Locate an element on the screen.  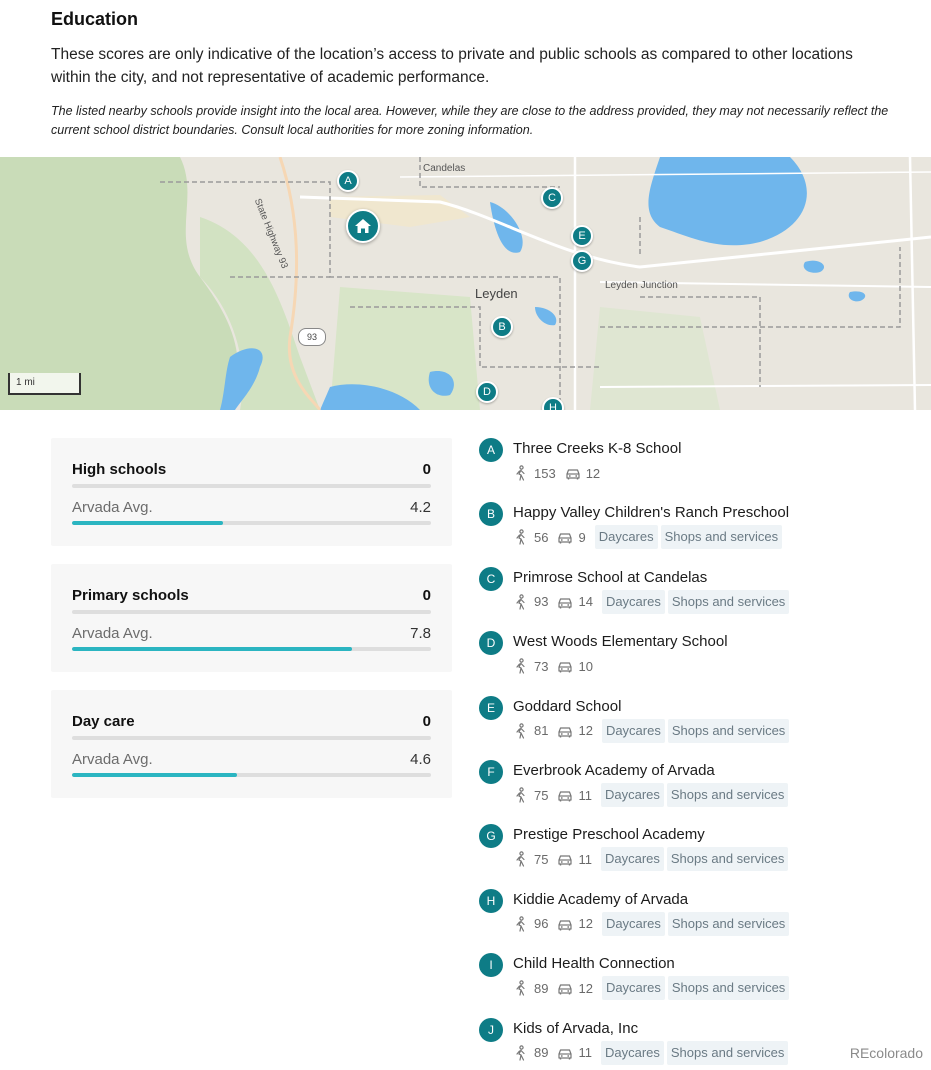
school-name: Prestige Preschool Academy is located at coordinates (609, 834).